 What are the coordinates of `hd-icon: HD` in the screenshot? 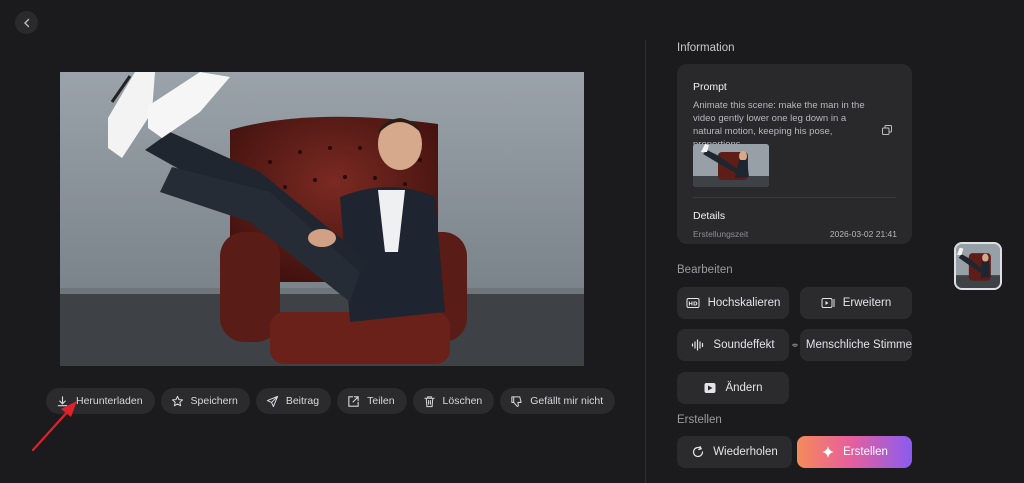 It's located at (693, 303).